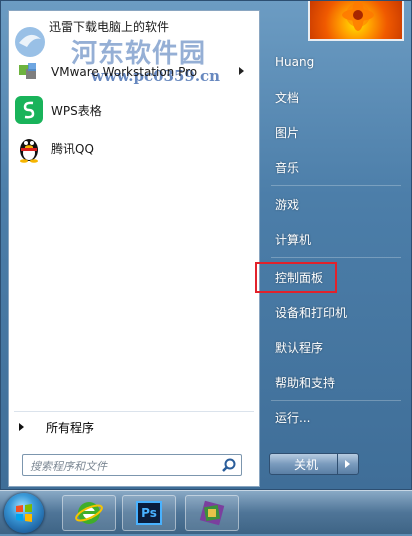 This screenshot has height=536, width=412. Describe the element at coordinates (296, 277) in the screenshot. I see `highlight-box` at that location.